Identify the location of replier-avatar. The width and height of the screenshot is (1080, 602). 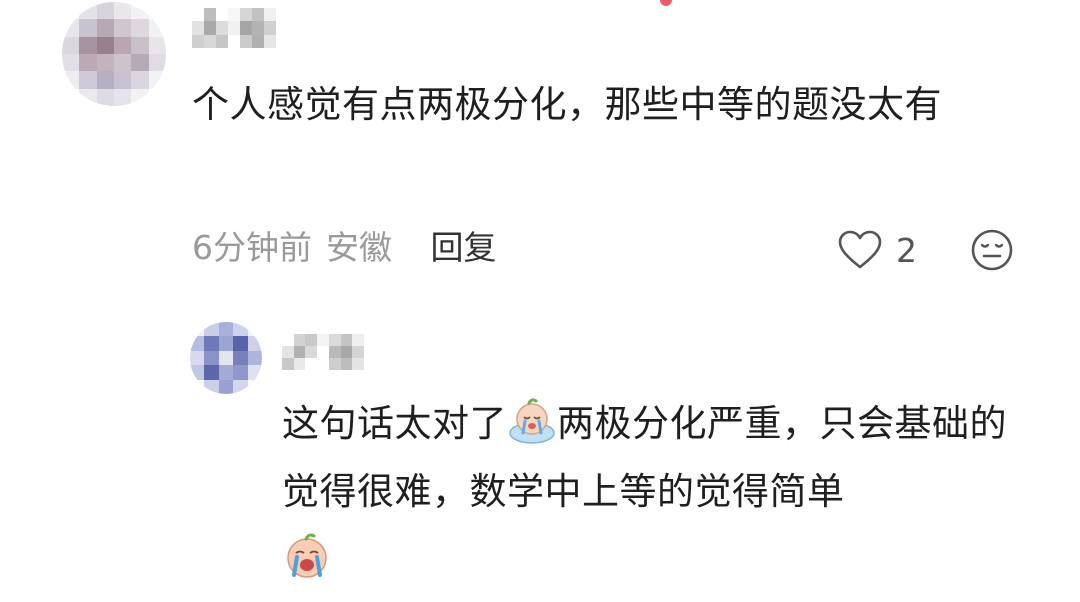
(226, 358).